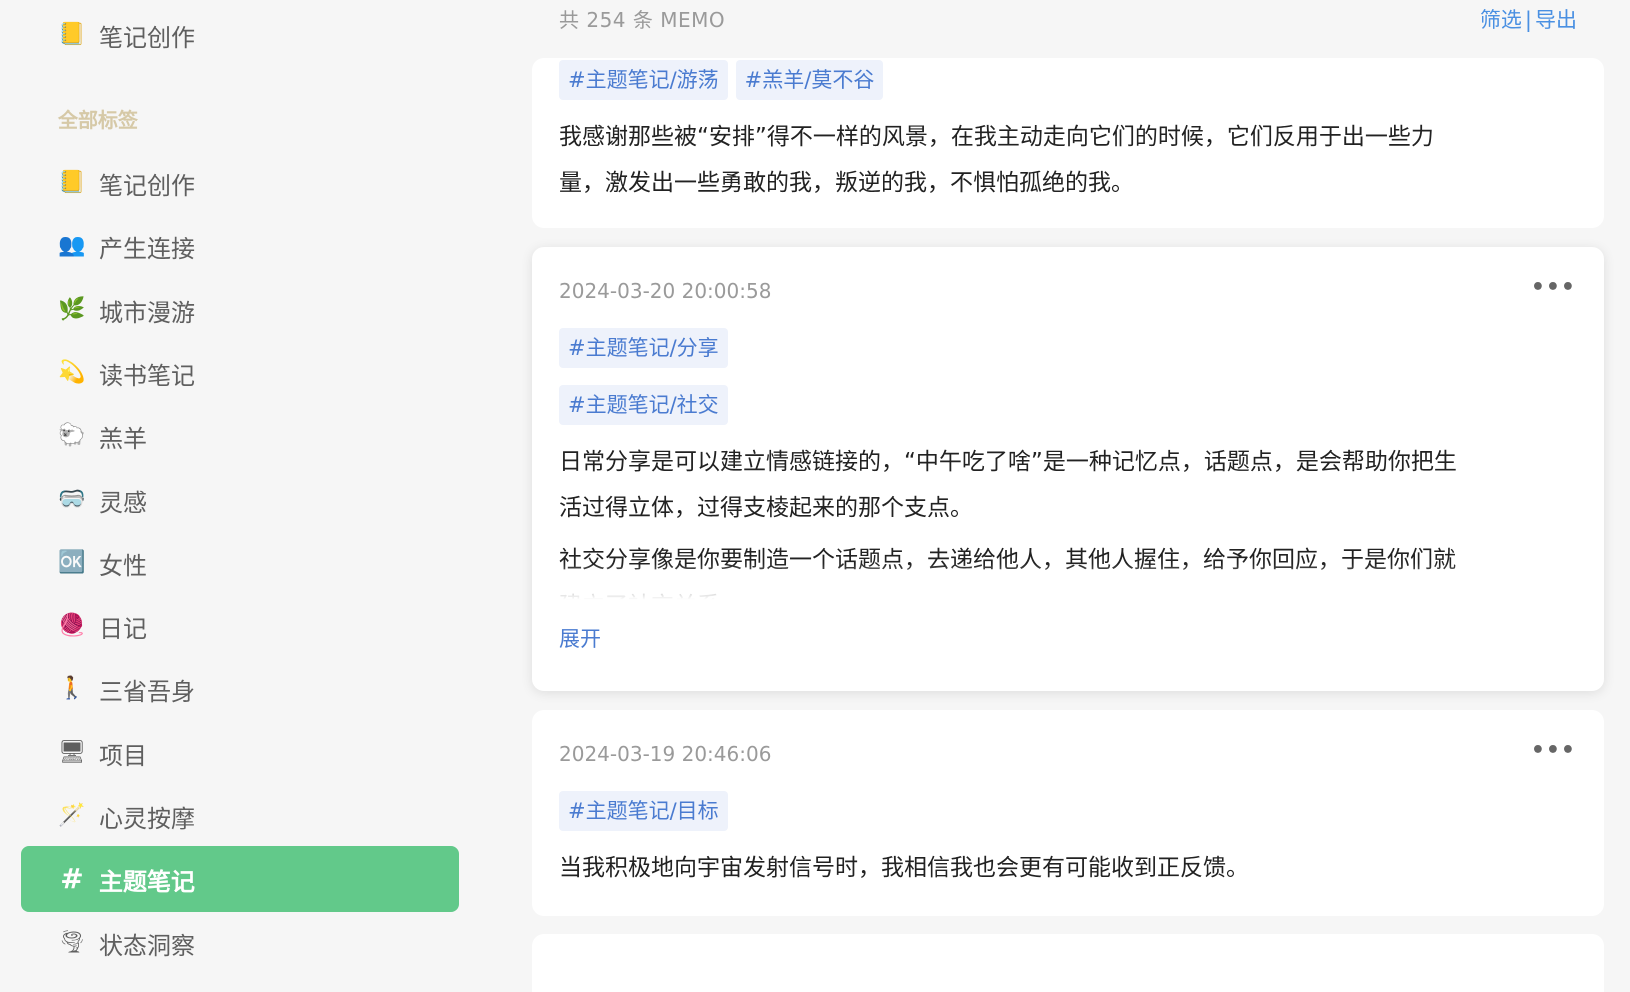  I want to click on tag: #主题笔记/分享, so click(643, 348).